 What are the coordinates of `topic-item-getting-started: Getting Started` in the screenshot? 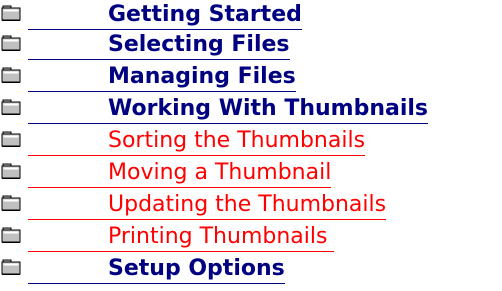 It's located at (251, 15).